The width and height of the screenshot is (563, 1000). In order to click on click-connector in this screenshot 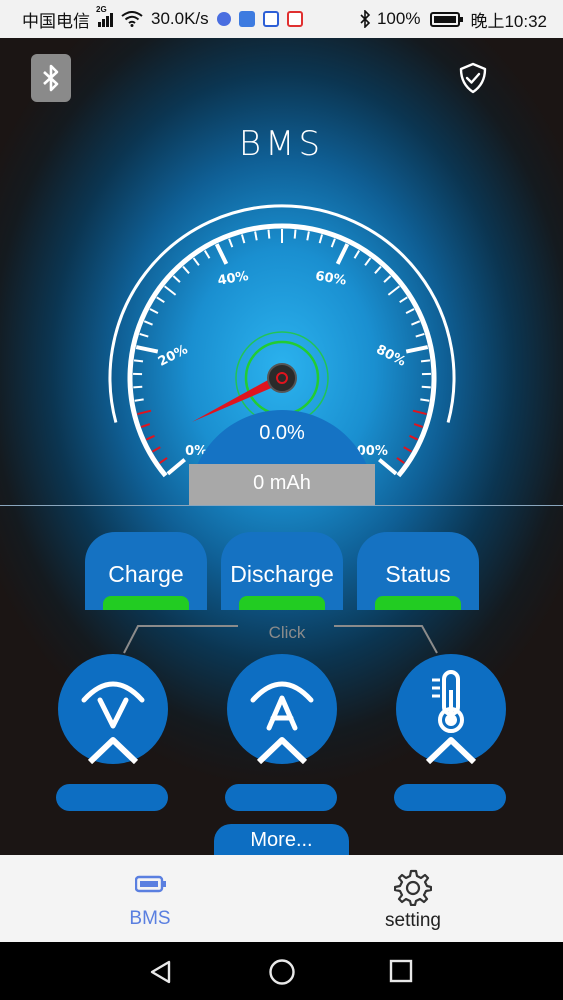, I will do `click(280, 639)`.